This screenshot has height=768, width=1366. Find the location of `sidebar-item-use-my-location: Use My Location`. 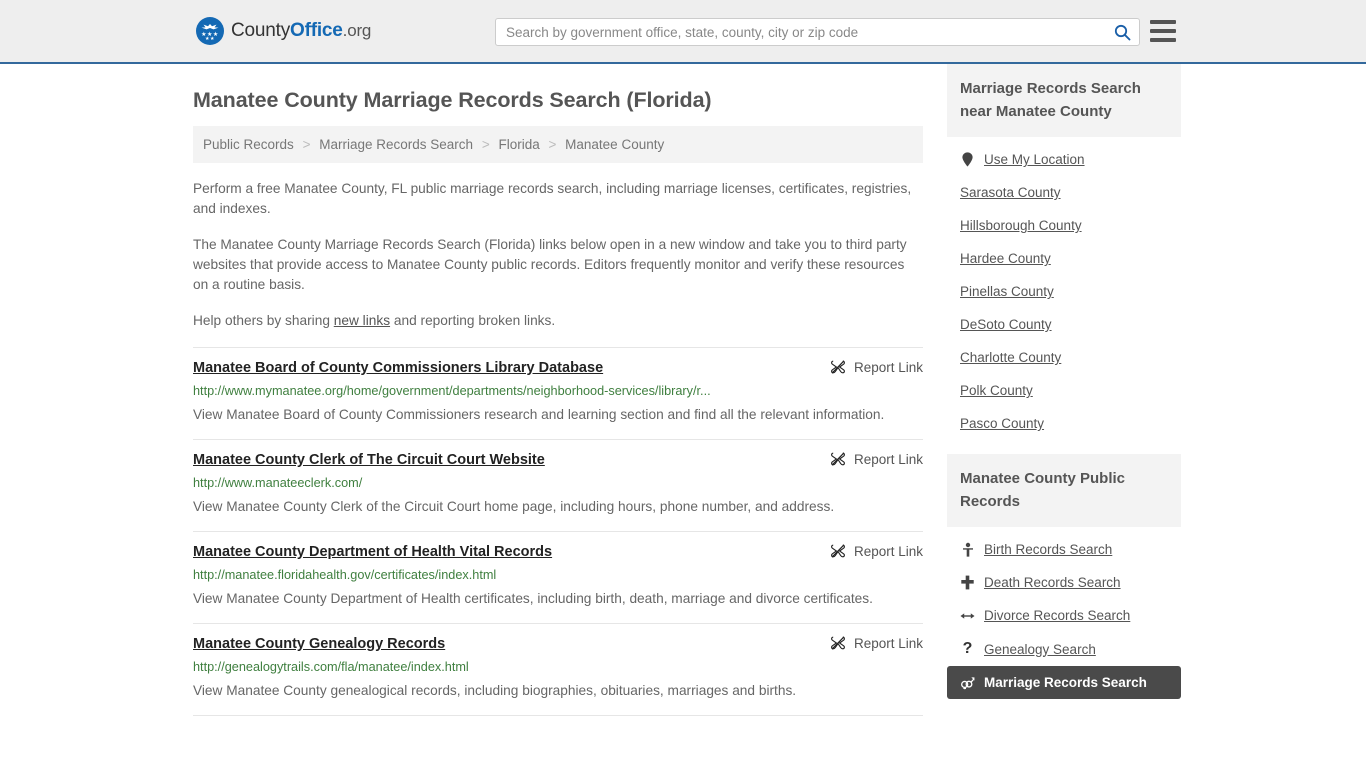

sidebar-item-use-my-location: Use My Location is located at coordinates (1064, 159).